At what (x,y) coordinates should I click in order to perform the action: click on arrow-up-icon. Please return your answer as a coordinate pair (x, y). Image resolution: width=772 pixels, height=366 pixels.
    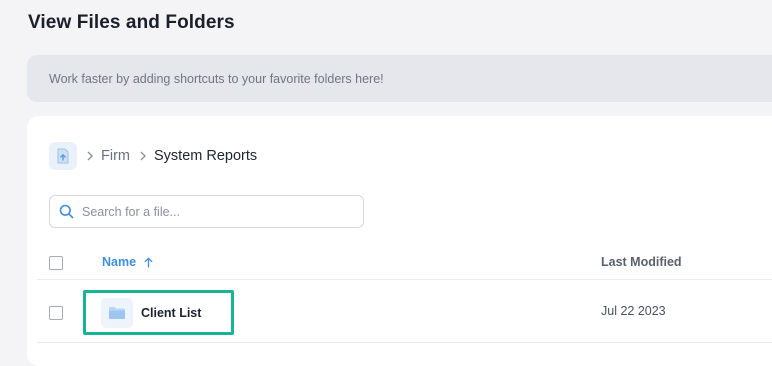
    Looking at the image, I should click on (148, 262).